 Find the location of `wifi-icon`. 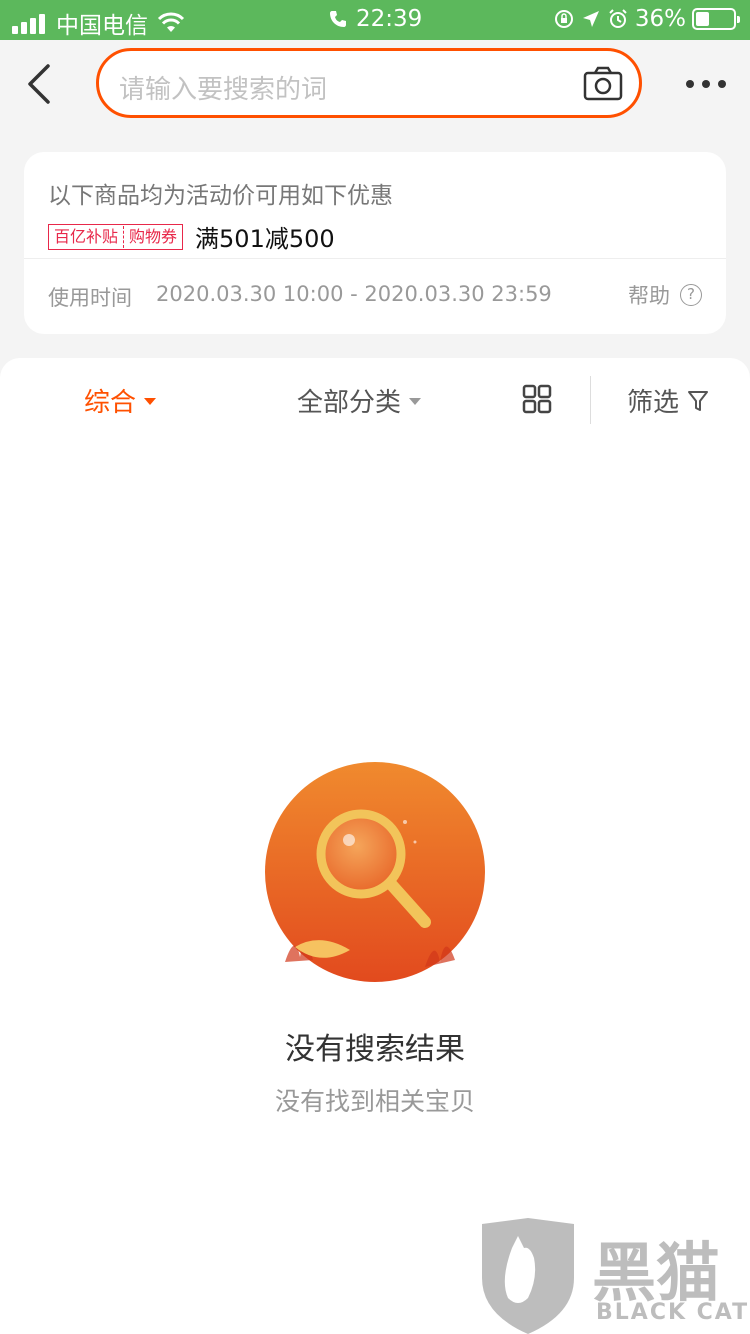

wifi-icon is located at coordinates (171, 22).